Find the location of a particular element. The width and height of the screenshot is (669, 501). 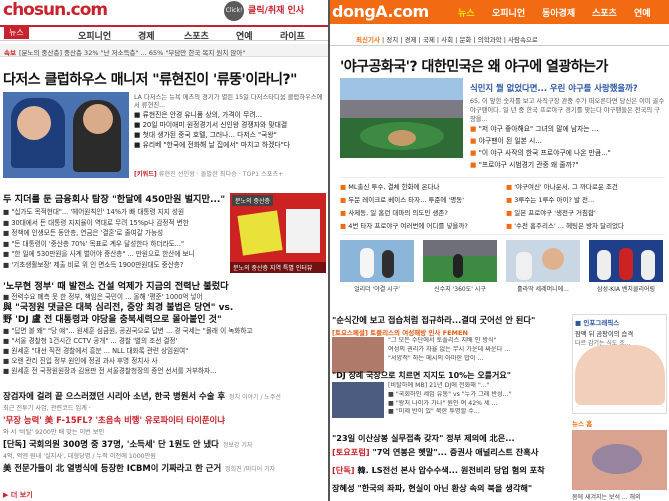

subnav-culture: 문화 is located at coordinates (465, 40).